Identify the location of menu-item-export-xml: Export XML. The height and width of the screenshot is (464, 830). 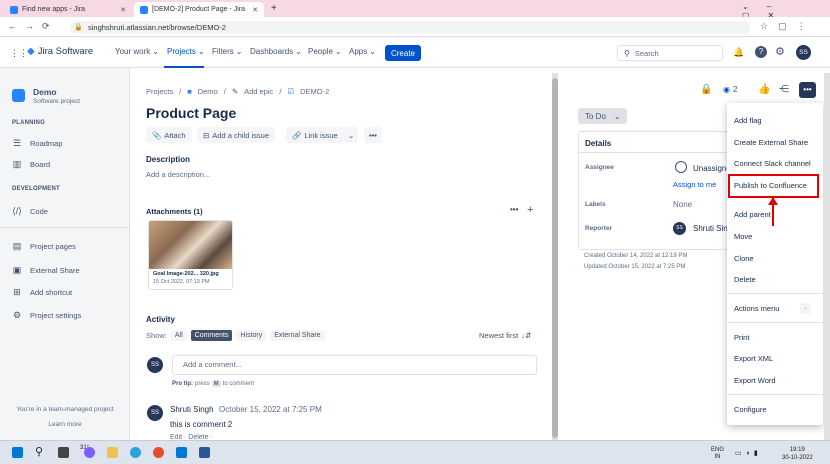
(753, 358).